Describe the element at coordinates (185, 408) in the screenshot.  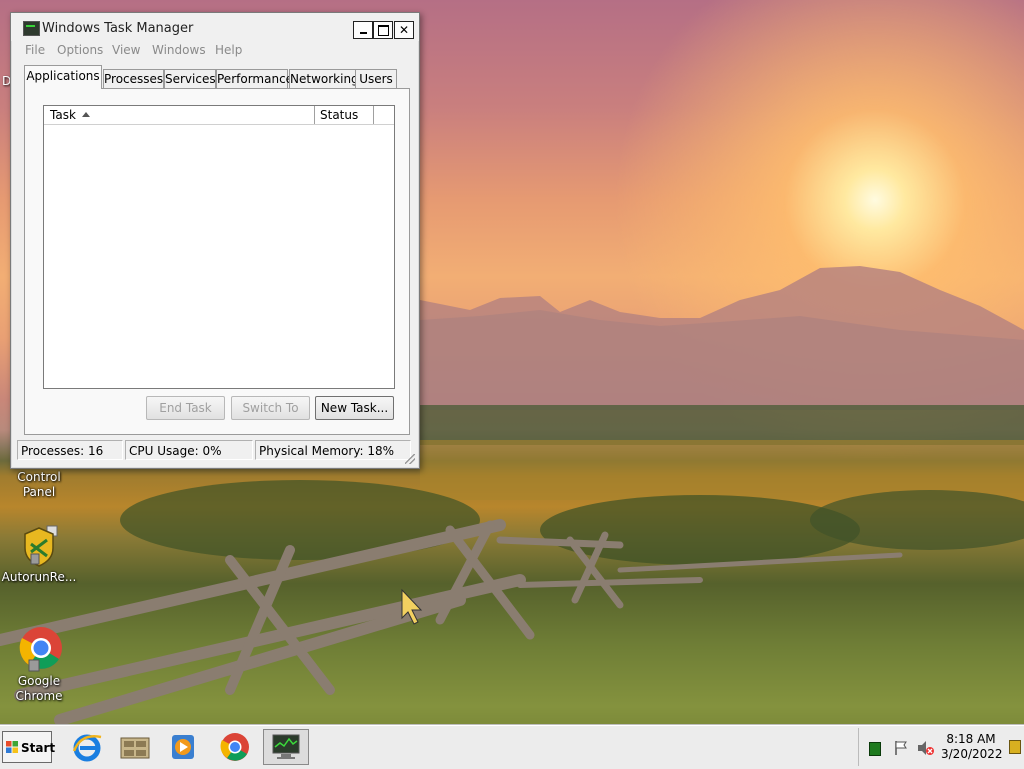
I see `end-task-button: End Task` at that location.